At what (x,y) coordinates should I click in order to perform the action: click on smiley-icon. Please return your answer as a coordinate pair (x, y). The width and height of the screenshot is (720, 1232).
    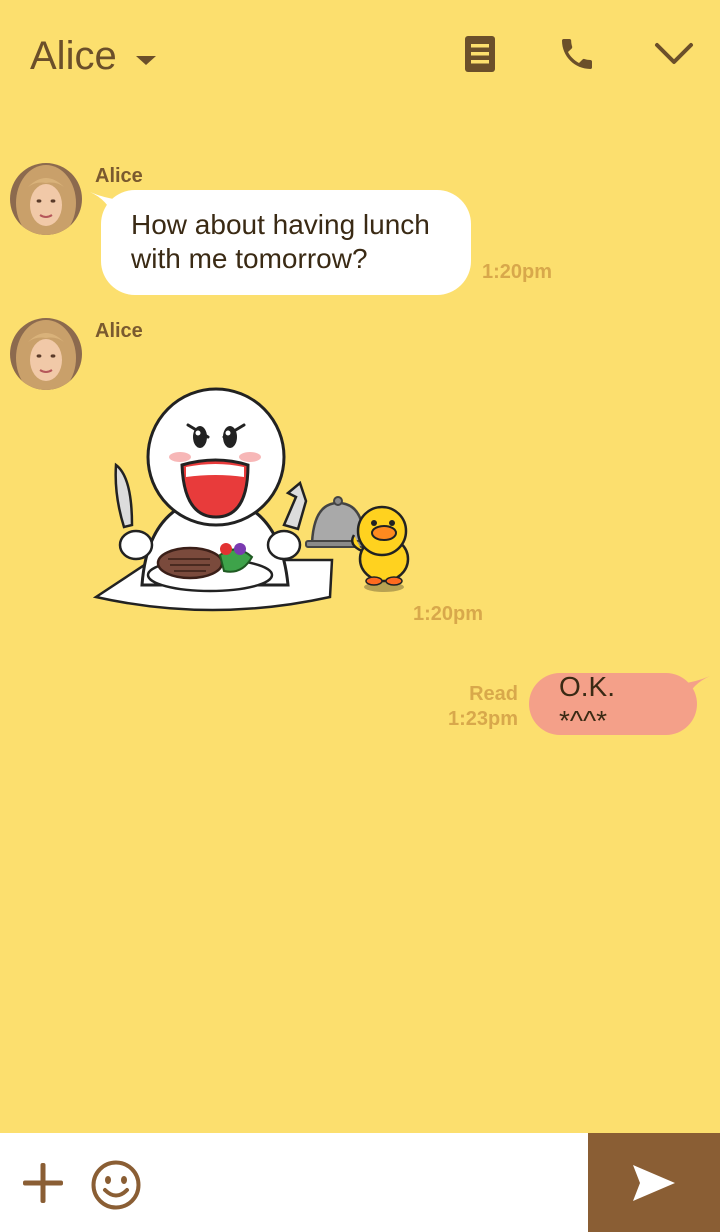
    Looking at the image, I should click on (116, 1185).